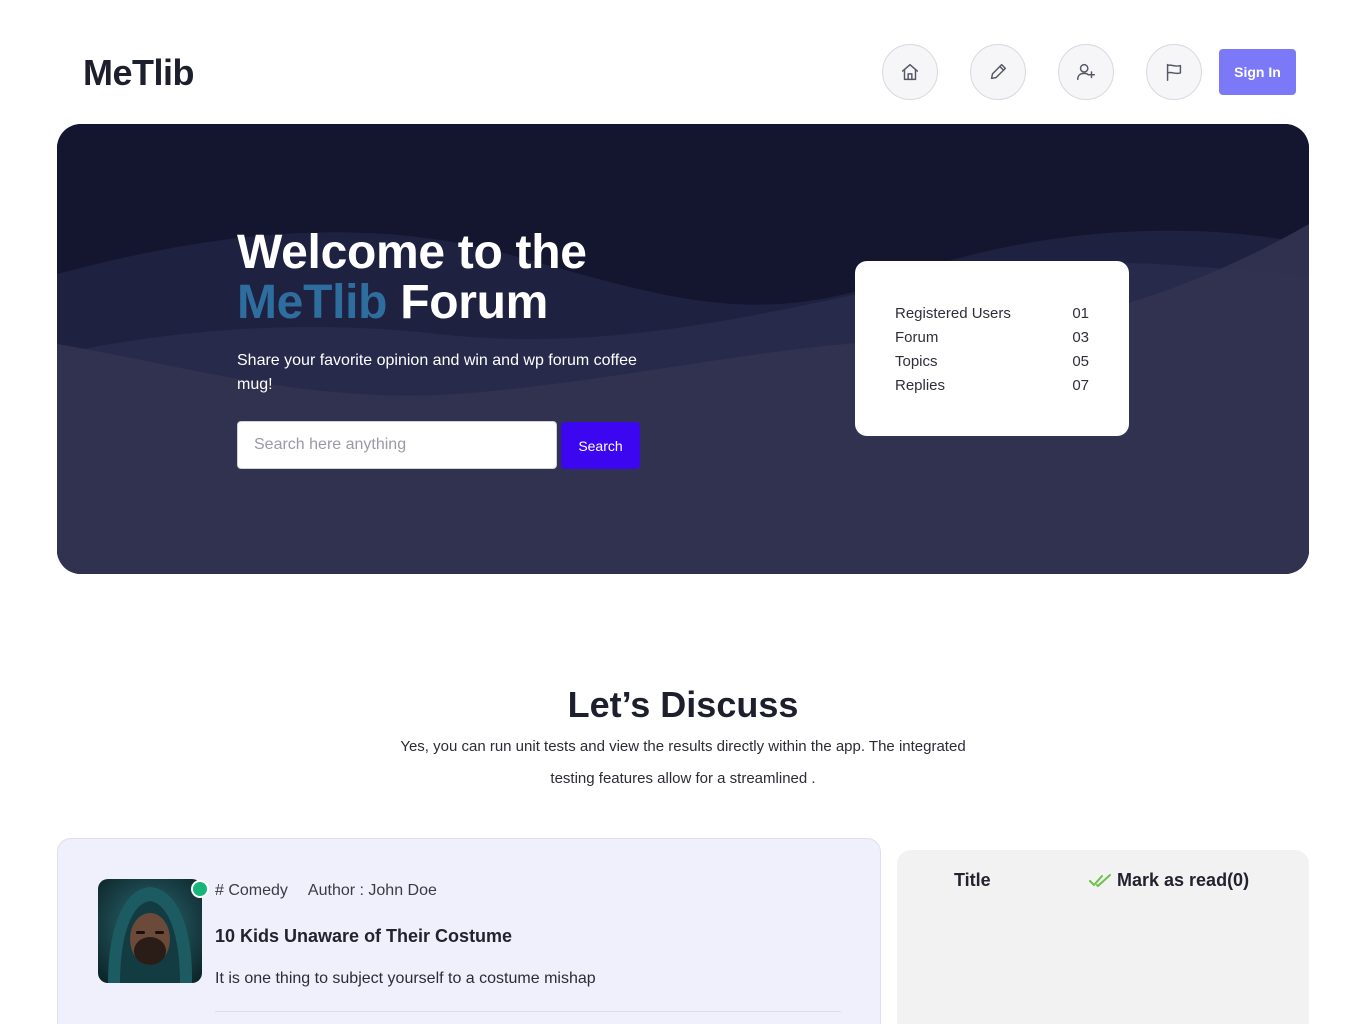 This screenshot has width=1366, height=1024. Describe the element at coordinates (953, 313) in the screenshot. I see `stat-label: Registered Users` at that location.